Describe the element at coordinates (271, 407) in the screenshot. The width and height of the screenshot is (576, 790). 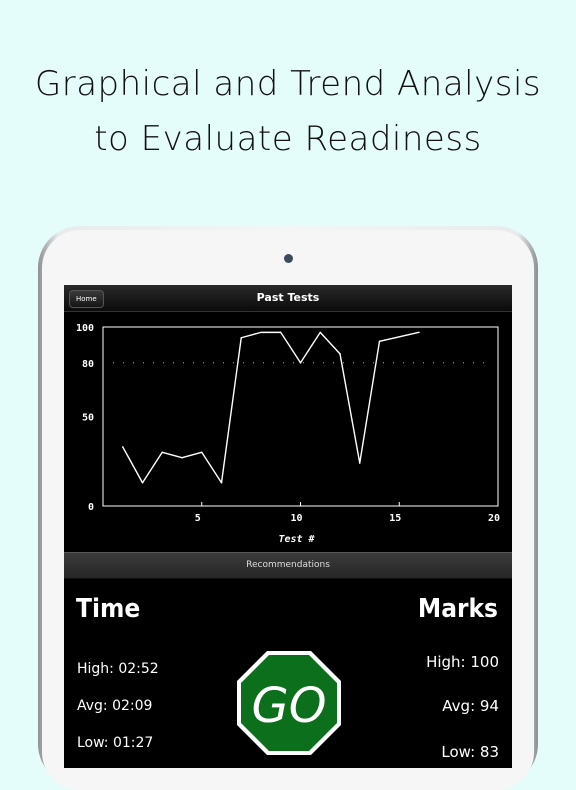
I see `score-series-line` at that location.